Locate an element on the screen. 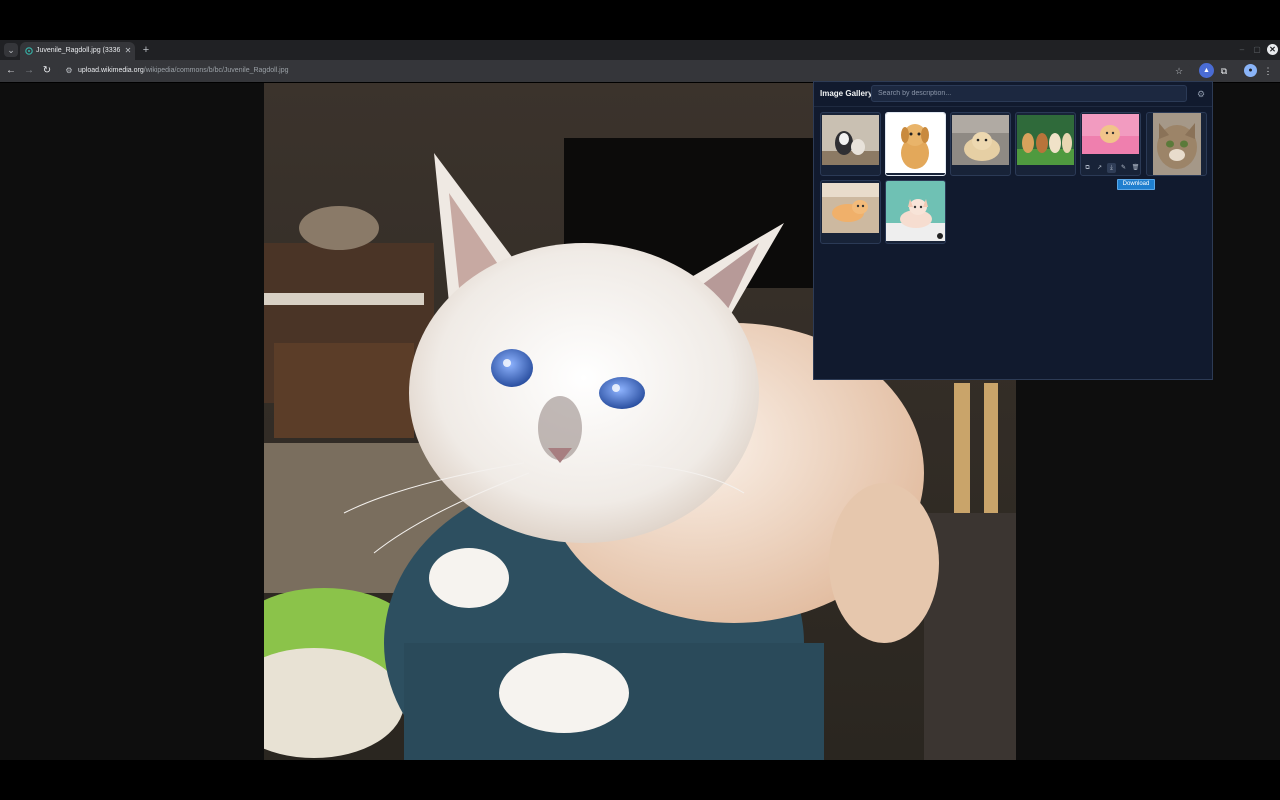 The width and height of the screenshot is (1280, 800). tab-title: Juvenile_Ragdoll.jpg (3336× is located at coordinates (78, 50).